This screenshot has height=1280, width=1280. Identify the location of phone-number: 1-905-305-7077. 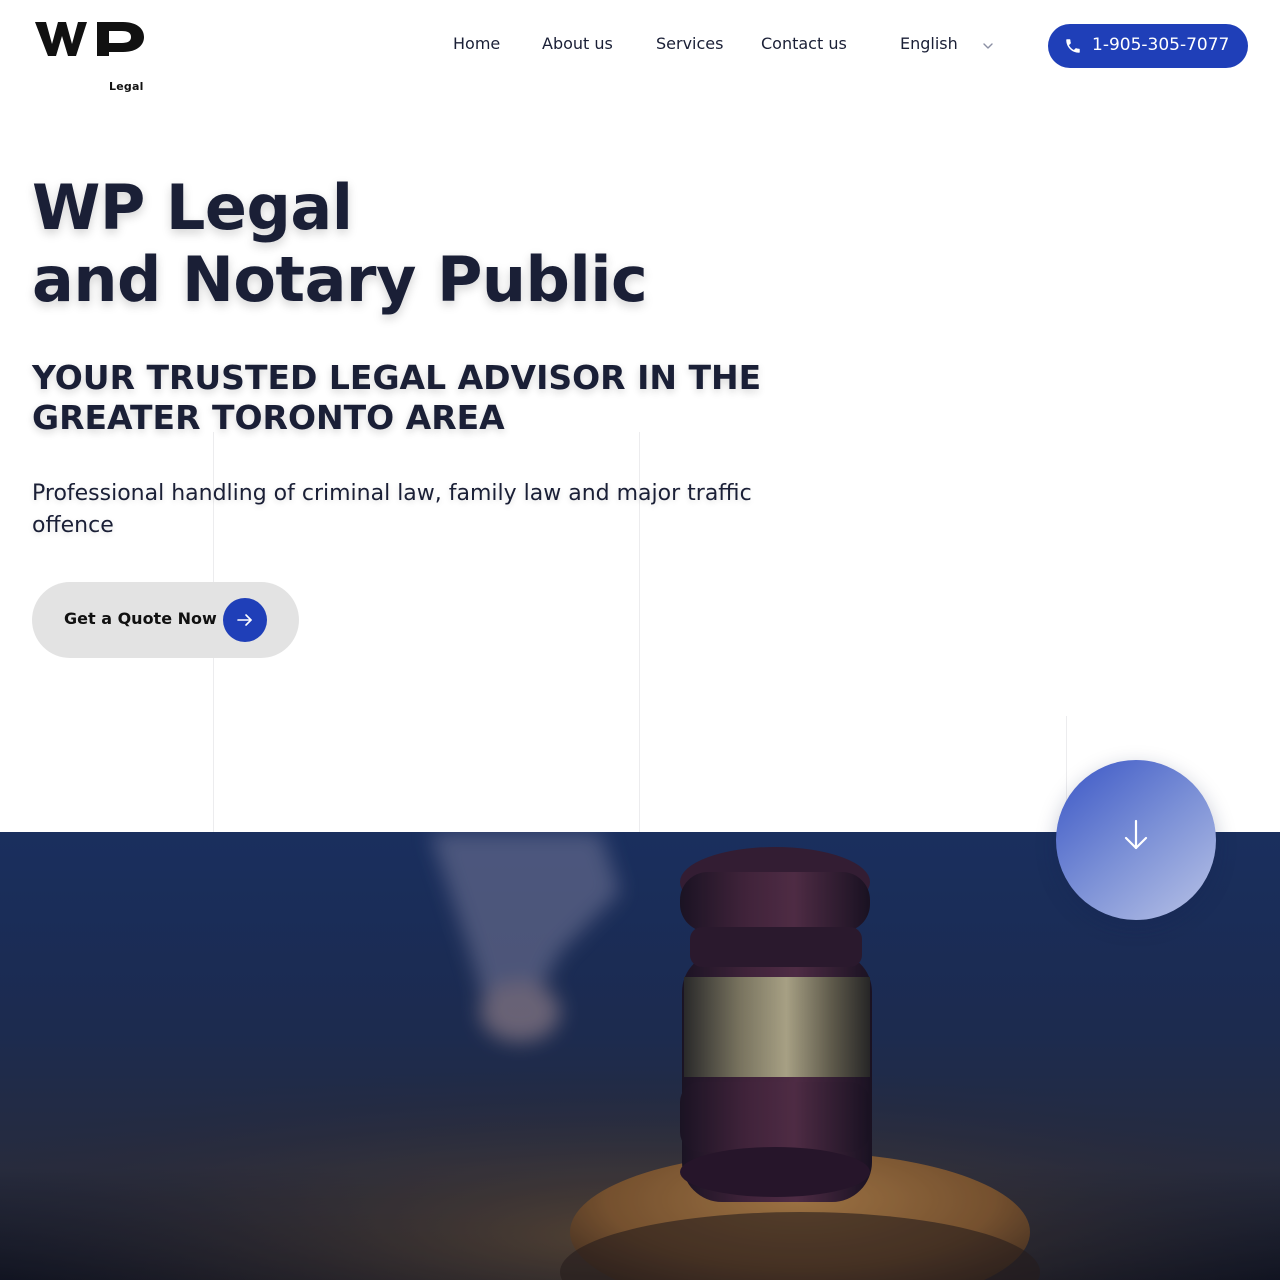
(1161, 45).